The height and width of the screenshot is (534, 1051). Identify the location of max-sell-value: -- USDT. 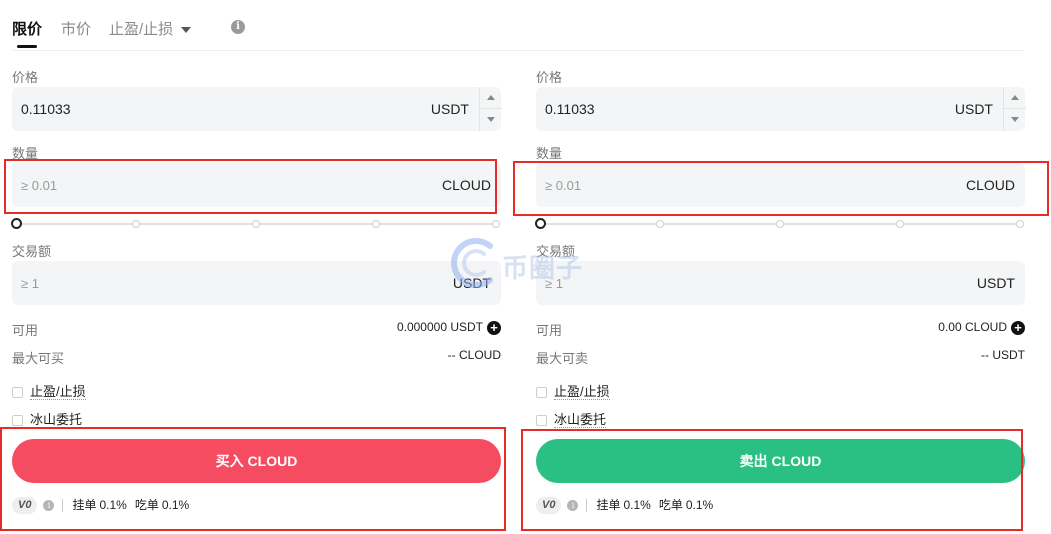
(1003, 355).